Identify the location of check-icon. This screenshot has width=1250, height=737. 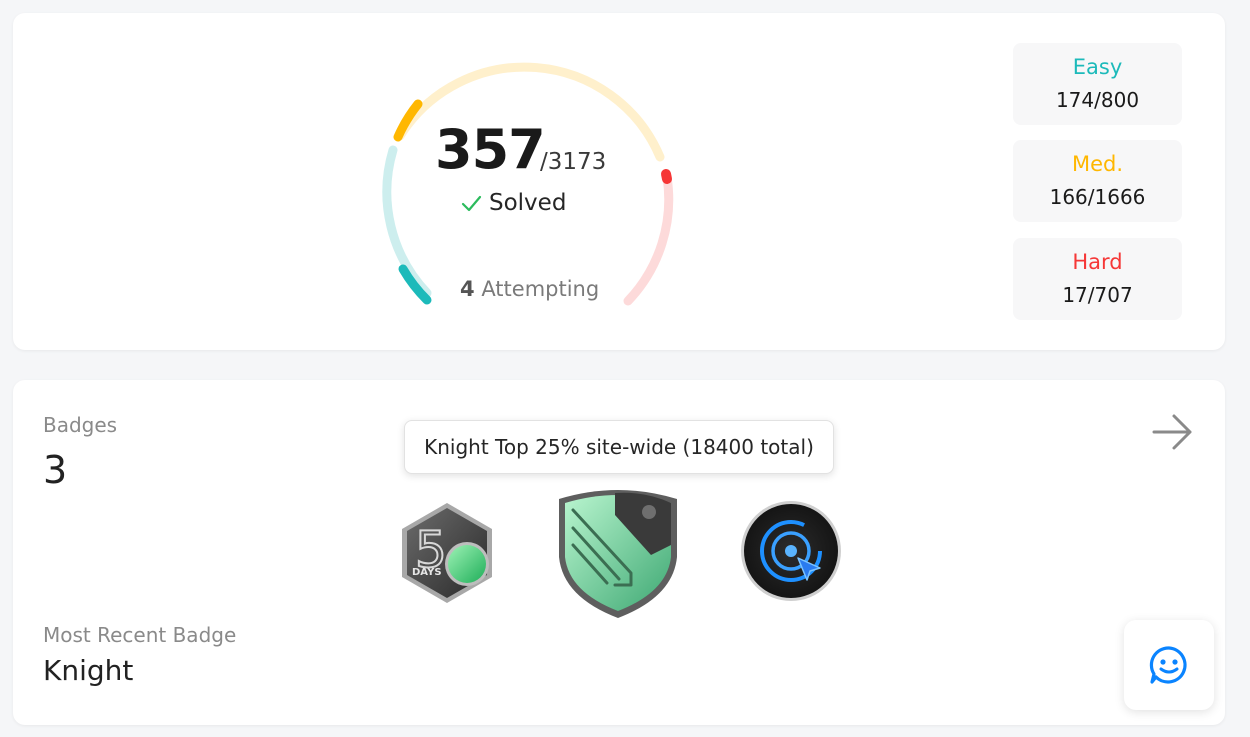
(471, 203).